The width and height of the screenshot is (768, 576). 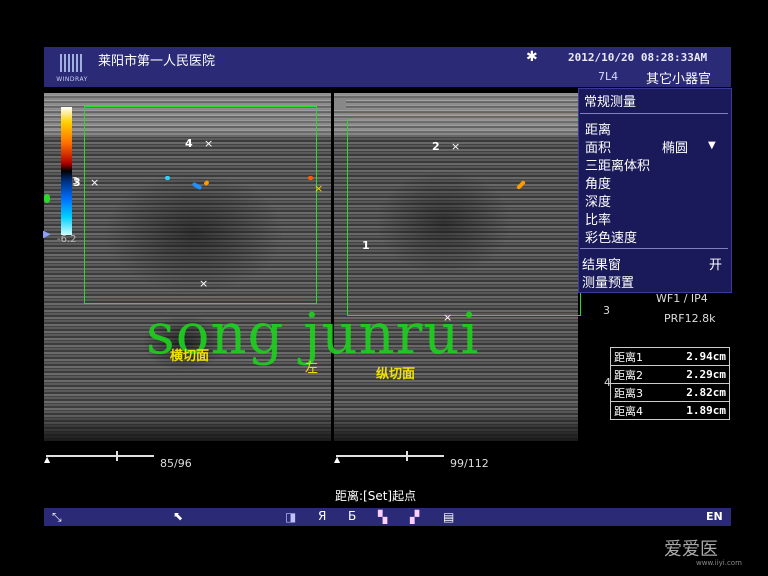 I want to click on caliper-icon: ⤡, so click(x=57, y=517).